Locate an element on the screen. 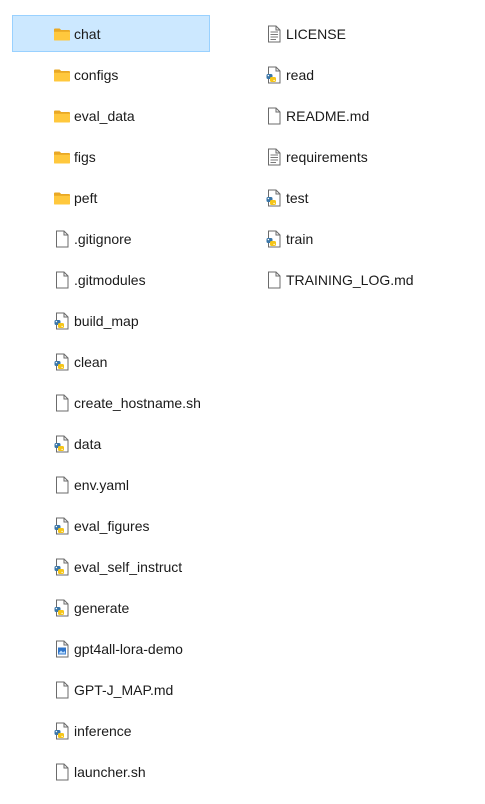 Image resolution: width=485 pixels, height=804 pixels. file-item-test: test is located at coordinates (348, 197).